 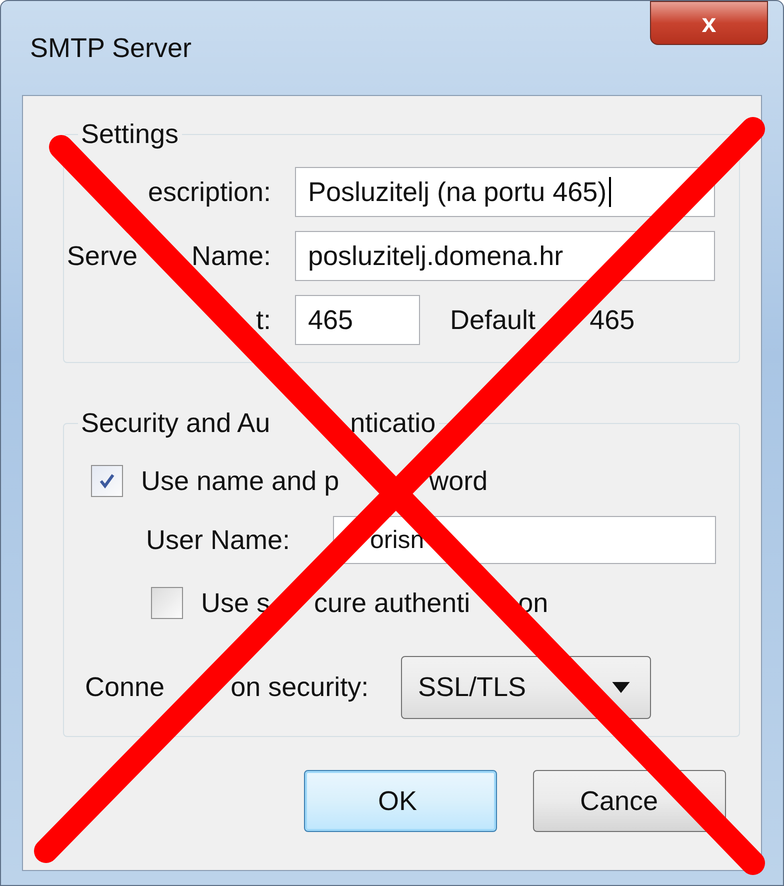 What do you see at coordinates (505, 256) in the screenshot?
I see `text-field: posluzitelj.domena.hr` at bounding box center [505, 256].